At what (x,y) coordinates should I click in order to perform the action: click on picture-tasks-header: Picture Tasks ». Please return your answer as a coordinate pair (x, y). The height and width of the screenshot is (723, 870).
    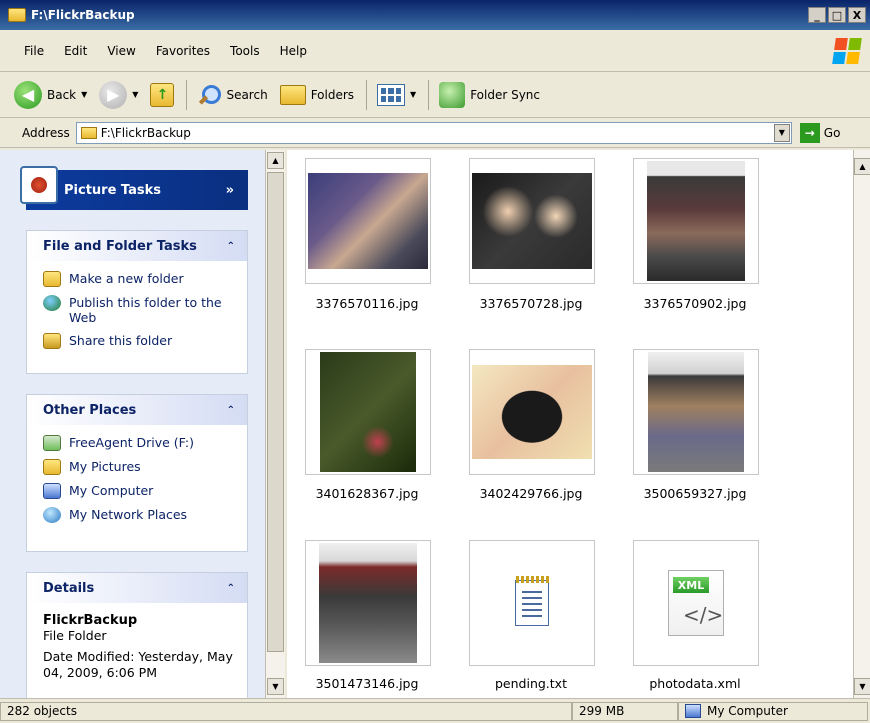
    Looking at the image, I should click on (134, 188).